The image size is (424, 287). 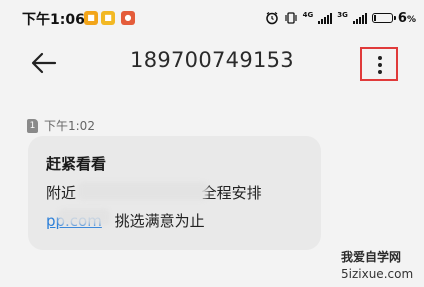 What do you see at coordinates (383, 18) in the screenshot?
I see `battery-icon` at bounding box center [383, 18].